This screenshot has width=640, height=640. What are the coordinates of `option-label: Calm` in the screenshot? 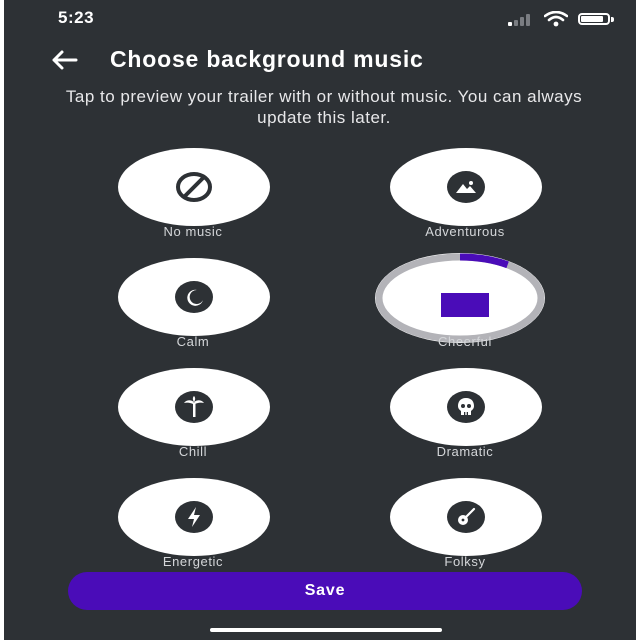 It's located at (193, 341).